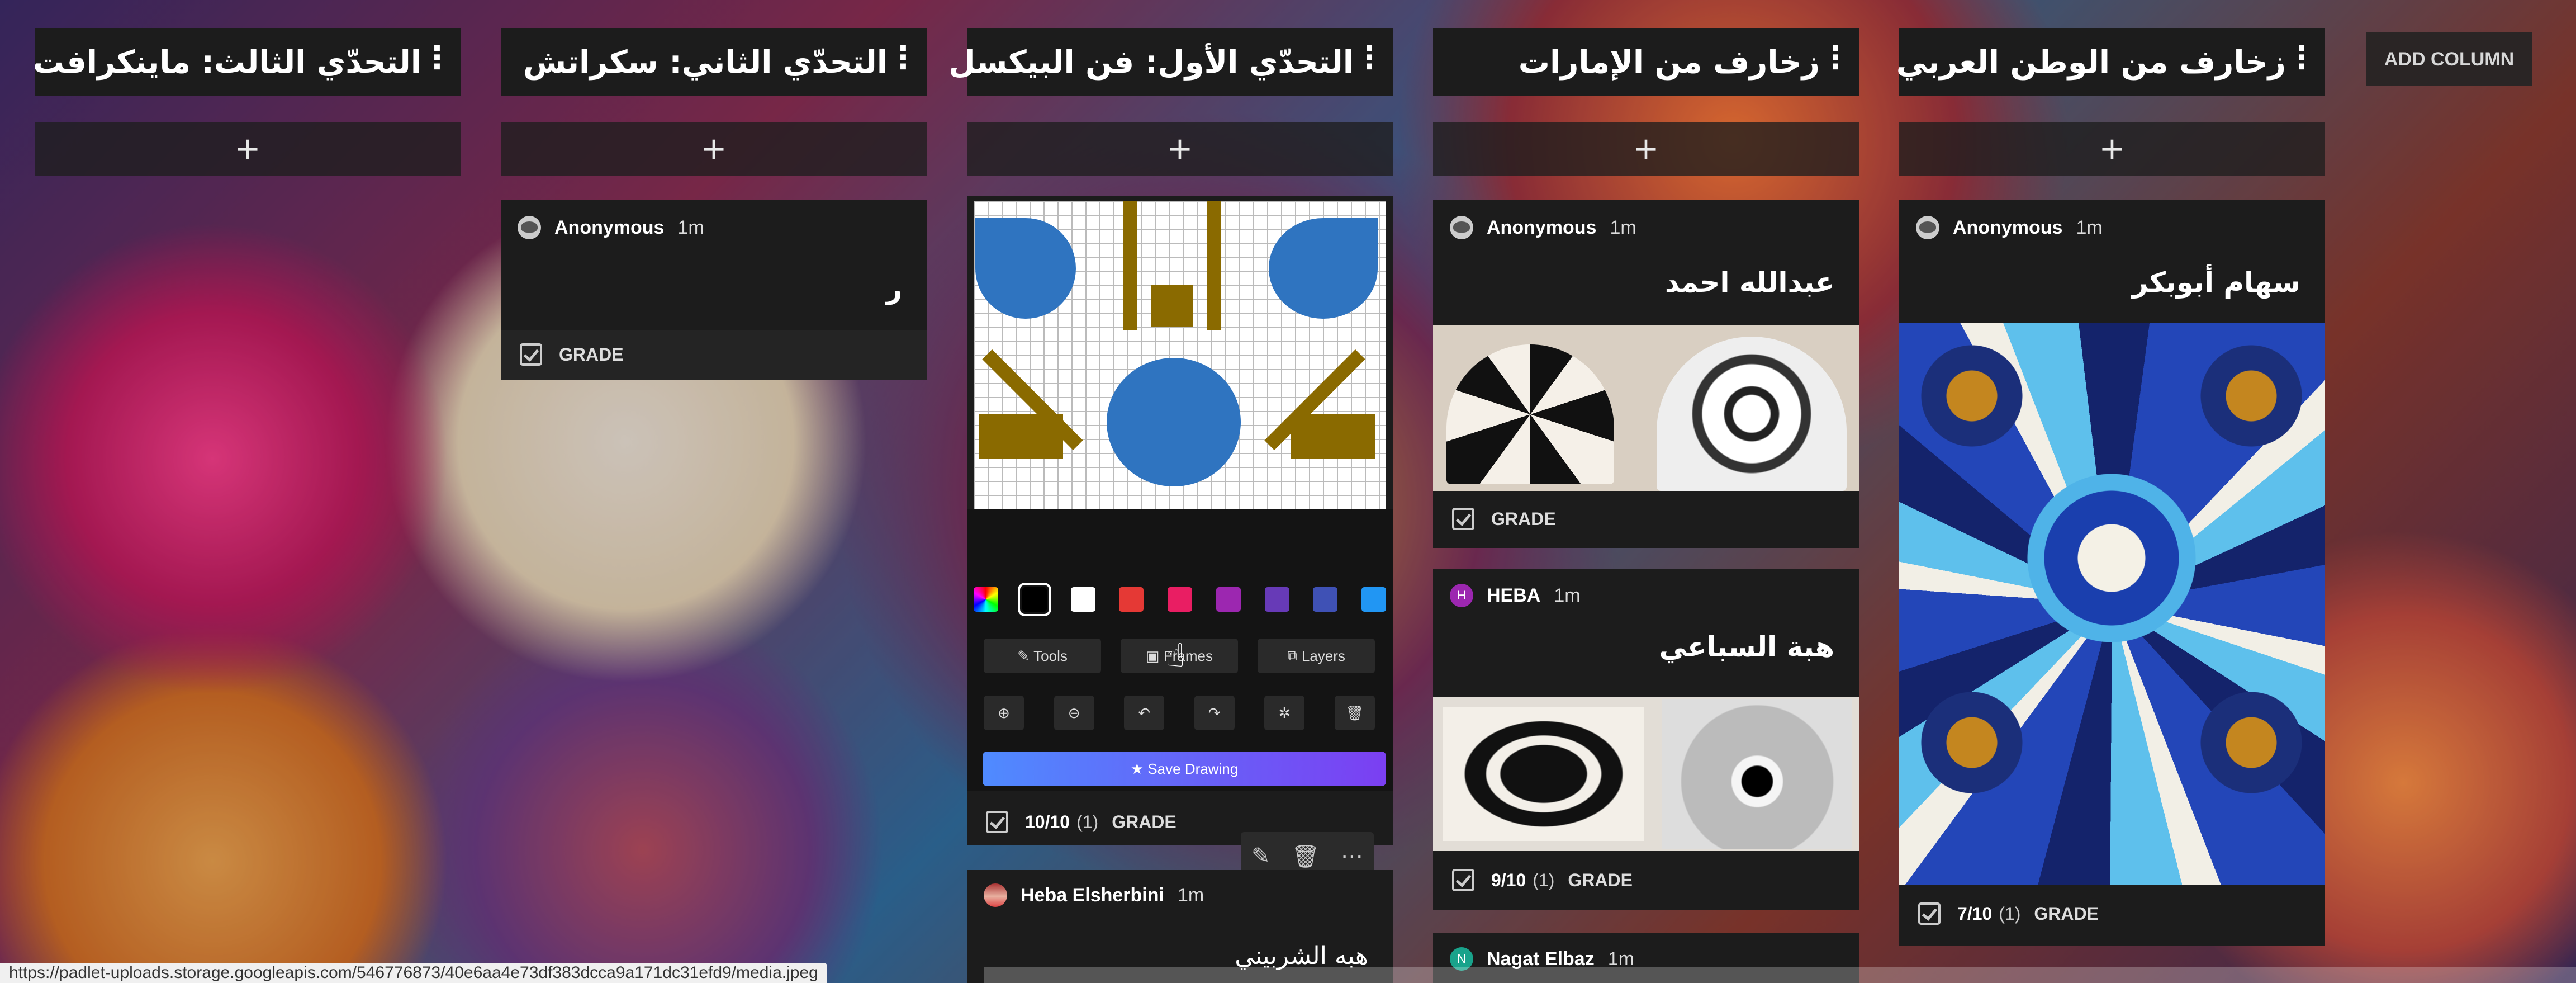 The height and width of the screenshot is (983, 2576). I want to click on column-title: زخارف من الوطن العربي, so click(2091, 63).